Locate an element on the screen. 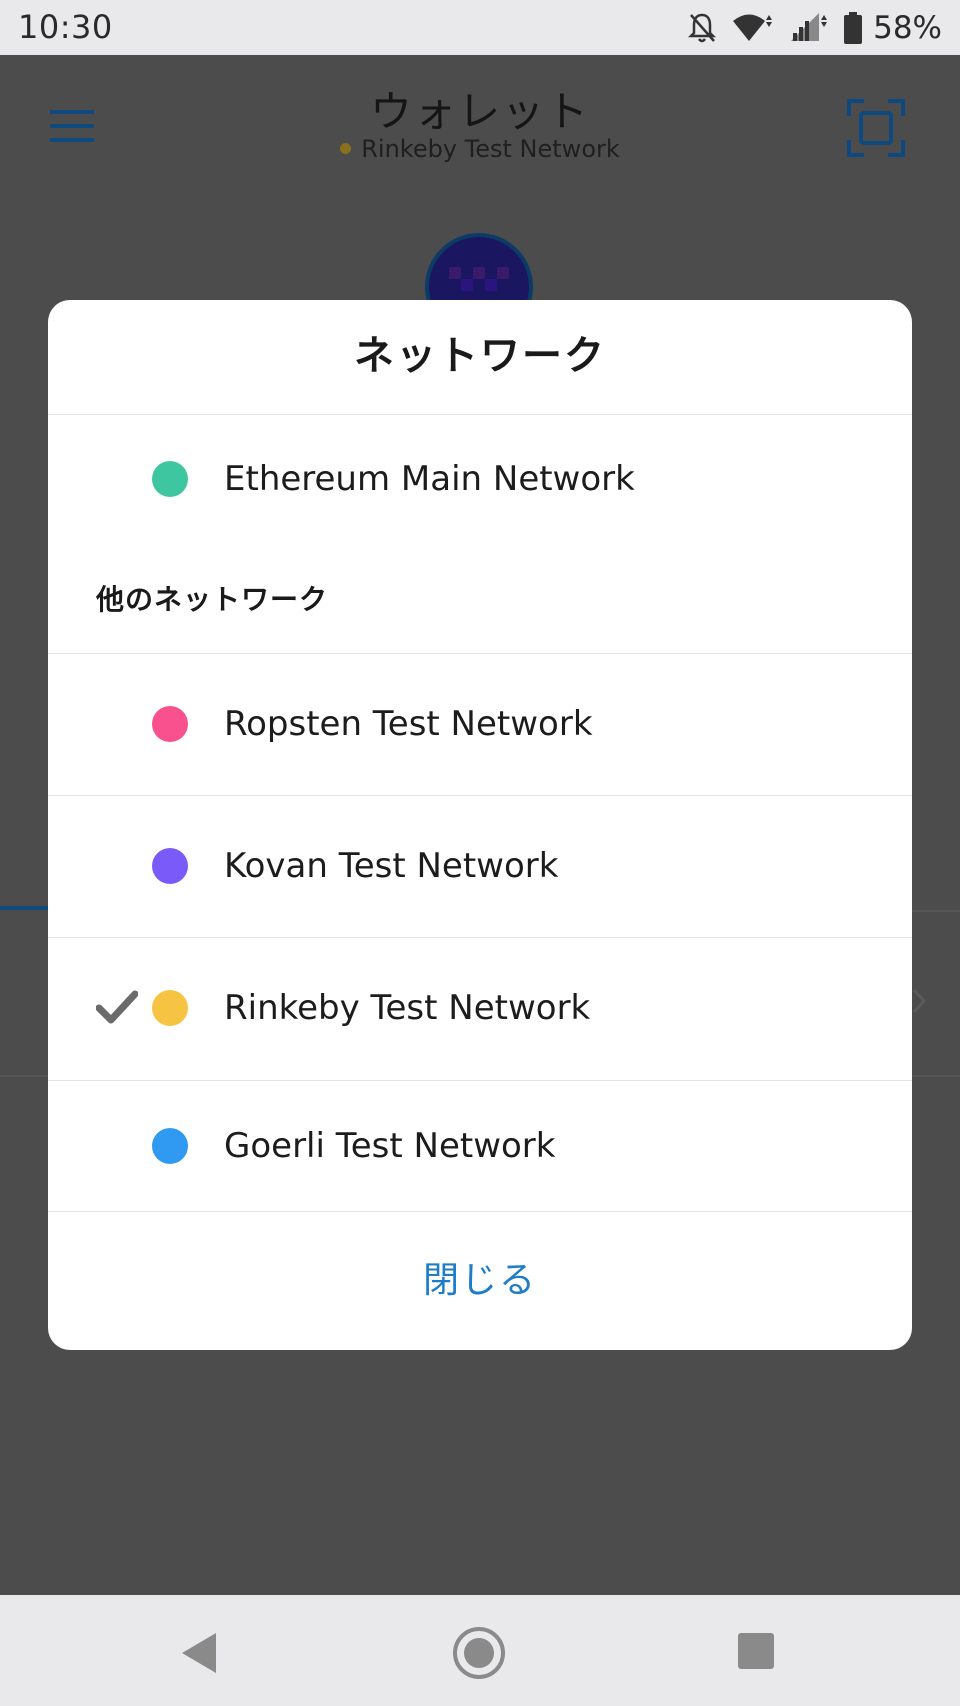  network-item-label: Rinkeby Test Network is located at coordinates (407, 1008).